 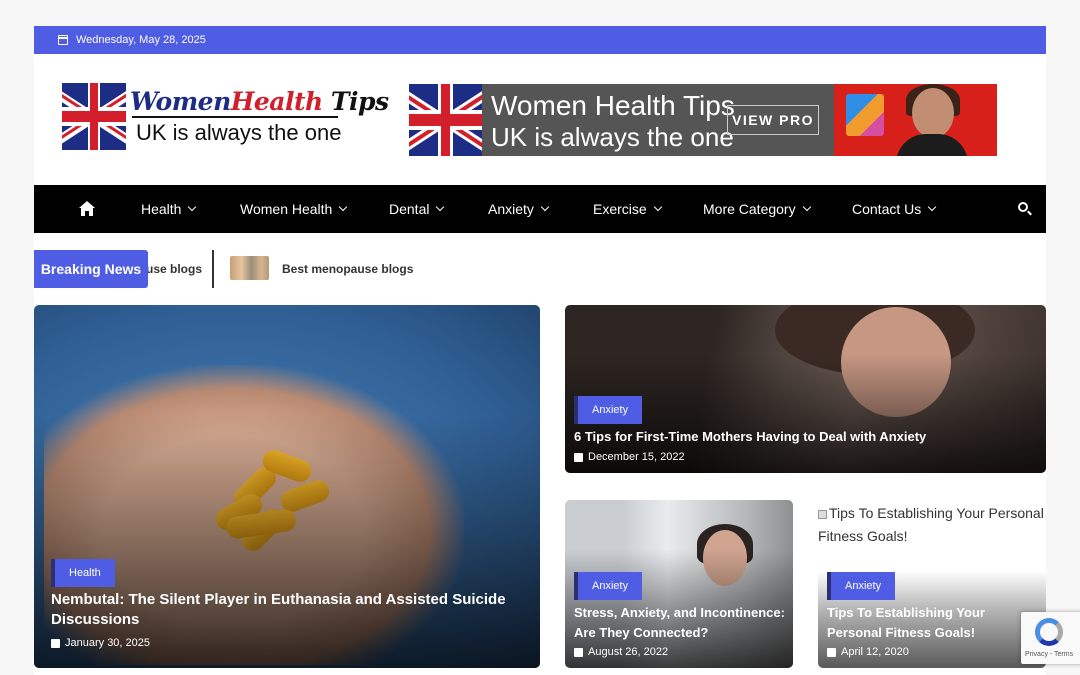 I want to click on recaptcha-icon, so click(x=1049, y=632).